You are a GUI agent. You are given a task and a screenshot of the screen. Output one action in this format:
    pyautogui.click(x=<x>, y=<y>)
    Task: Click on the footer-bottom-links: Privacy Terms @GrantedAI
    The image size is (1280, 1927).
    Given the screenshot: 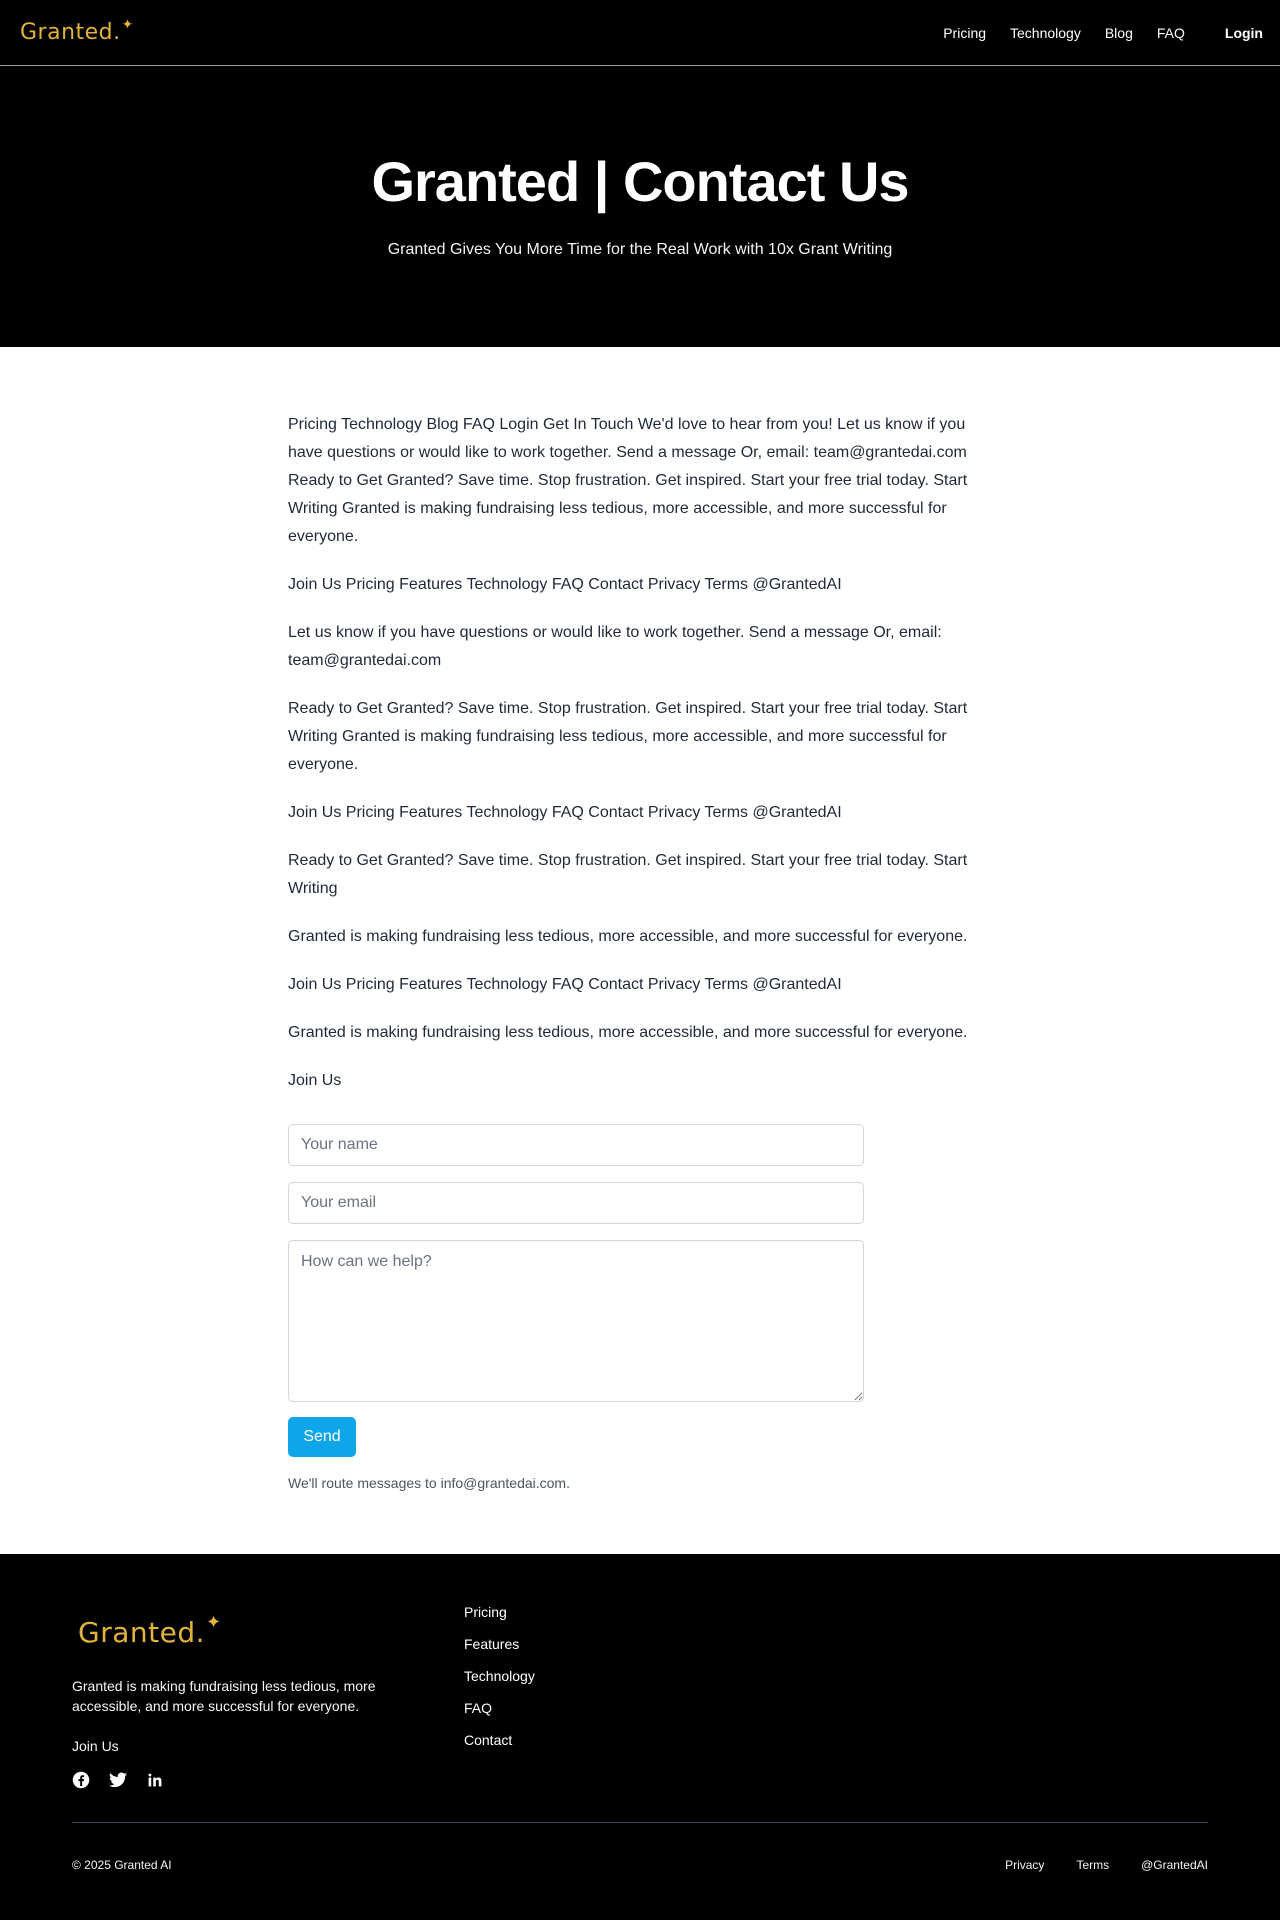 What is the action you would take?
    pyautogui.click(x=1106, y=1865)
    